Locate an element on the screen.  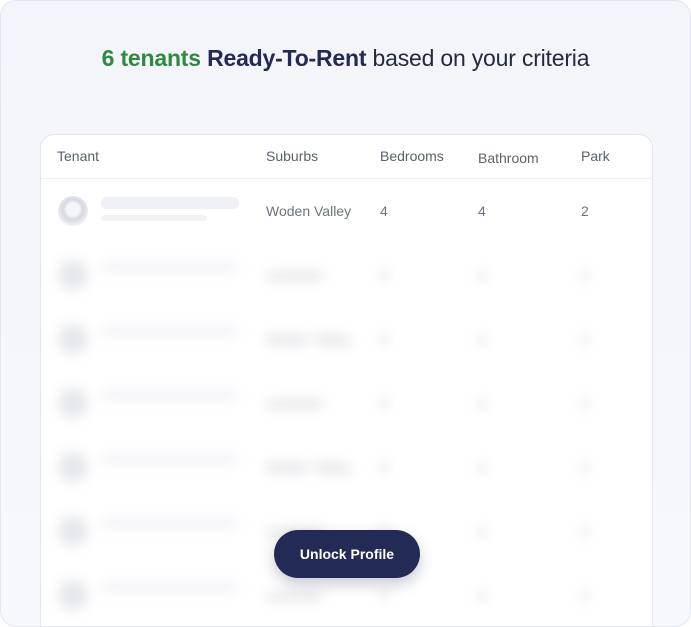
column-bedrooms: Bedrooms is located at coordinates (412, 156).